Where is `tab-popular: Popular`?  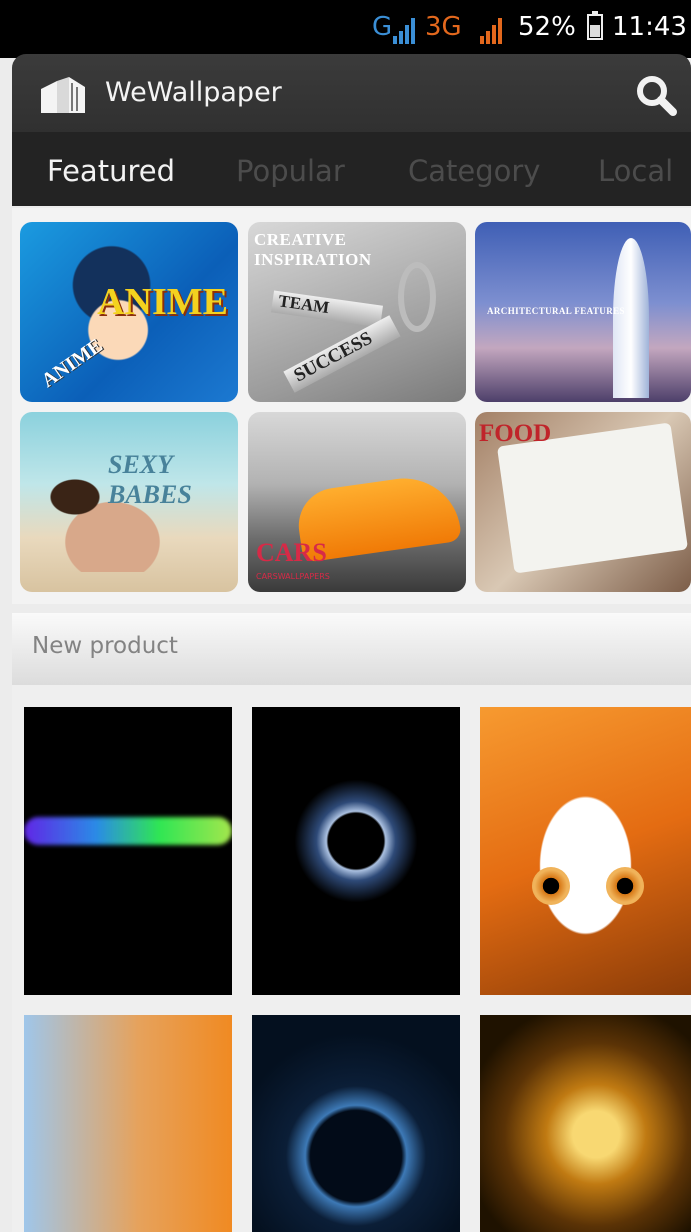
tab-popular: Popular is located at coordinates (290, 171).